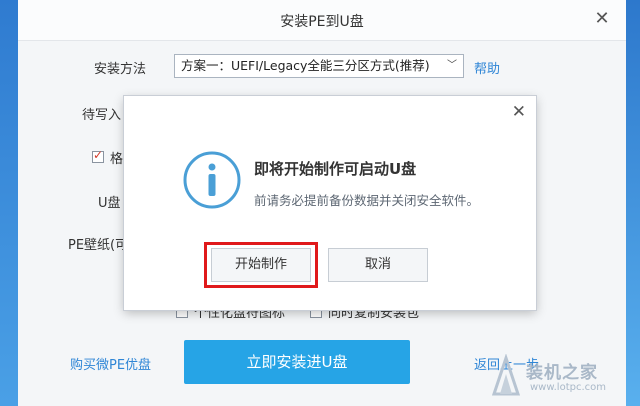 This screenshot has height=406, width=640. I want to click on dialog-title: 即将开始制作可启动U盘, so click(335, 169).